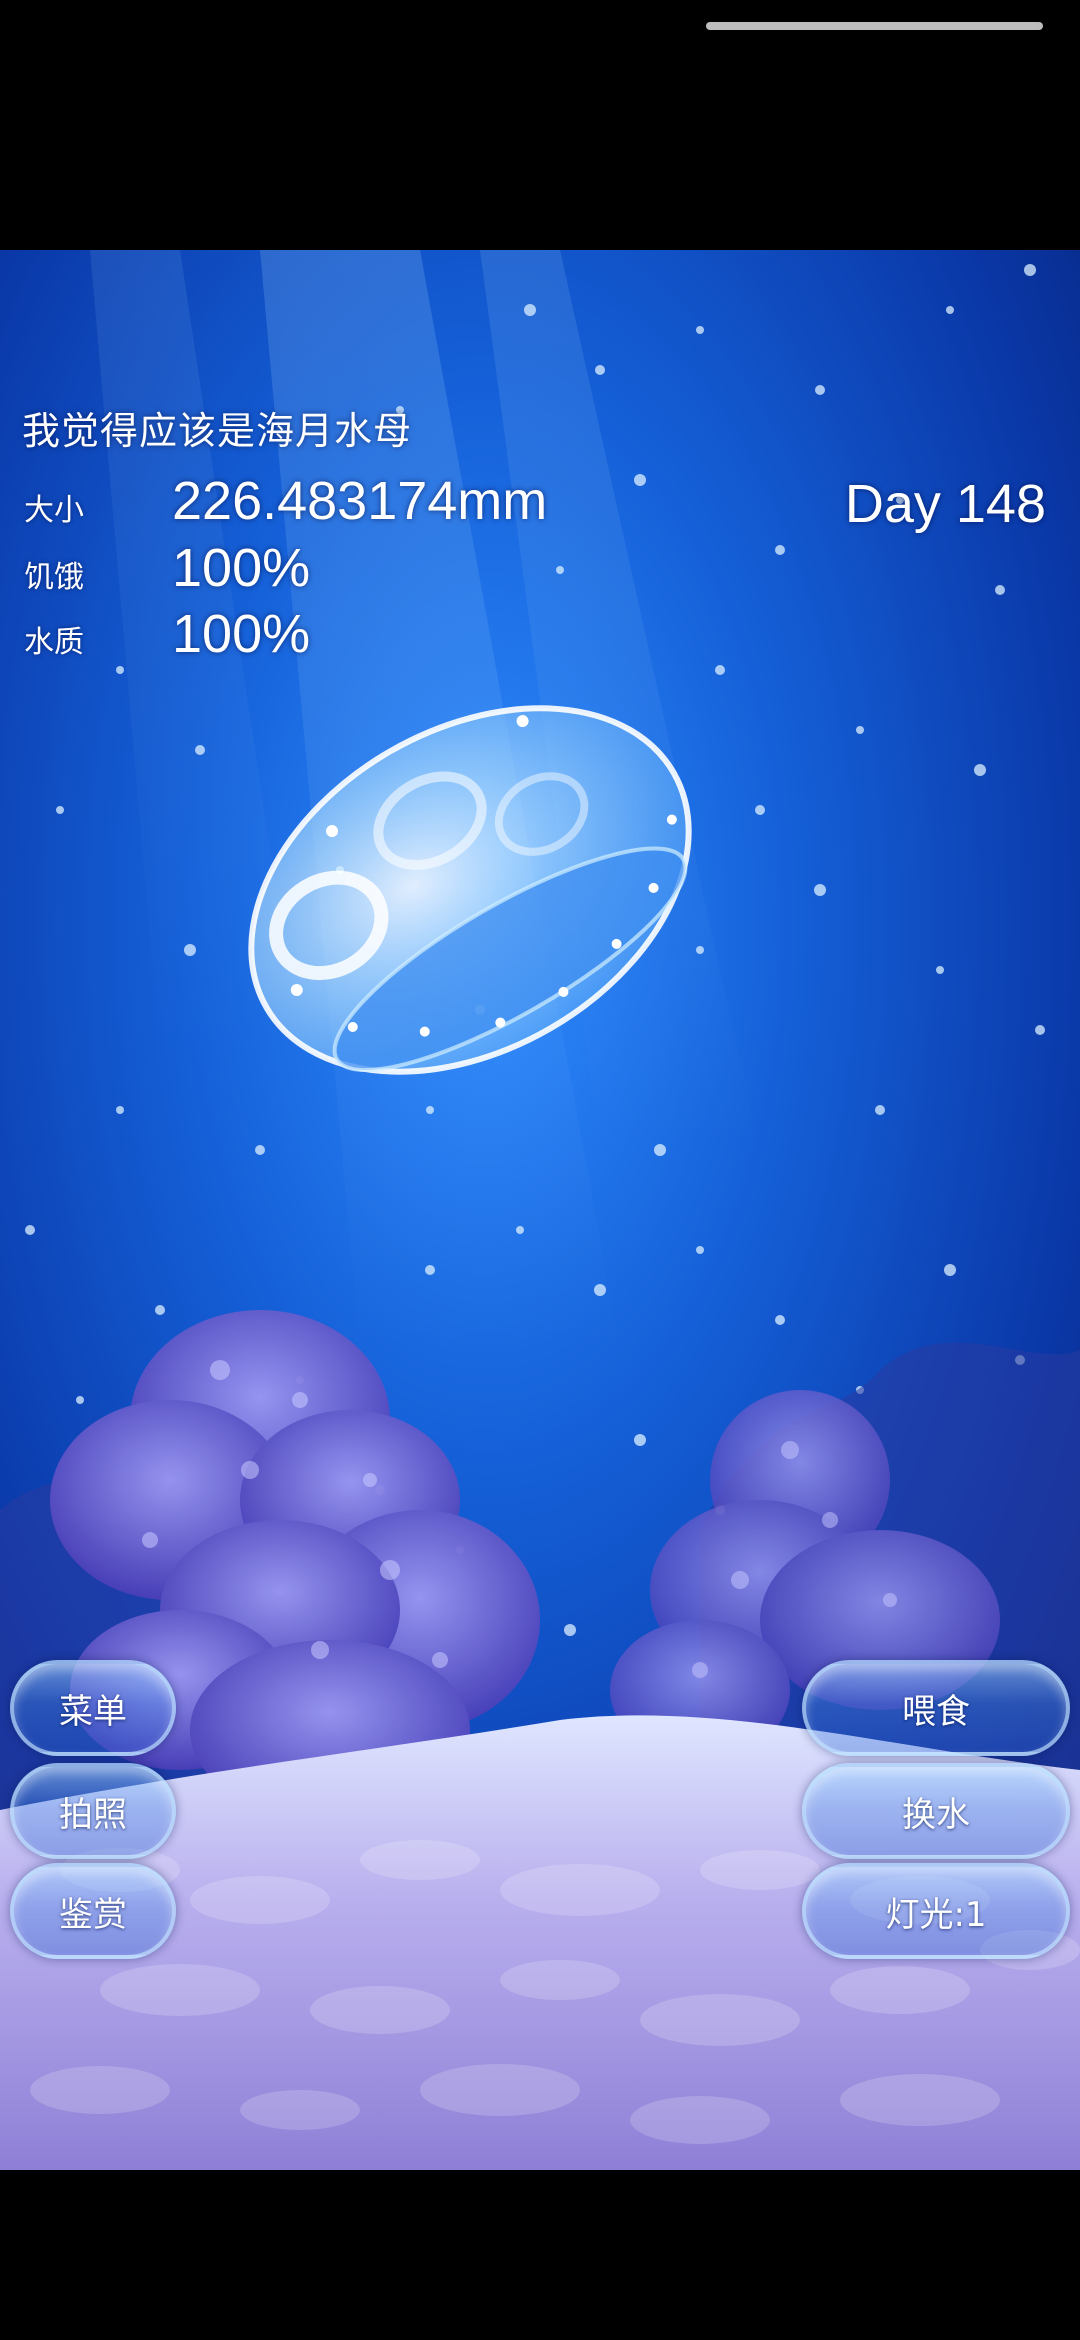 This screenshot has height=2340, width=1080. What do you see at coordinates (540, 2255) in the screenshot?
I see `bottom-bar-area` at bounding box center [540, 2255].